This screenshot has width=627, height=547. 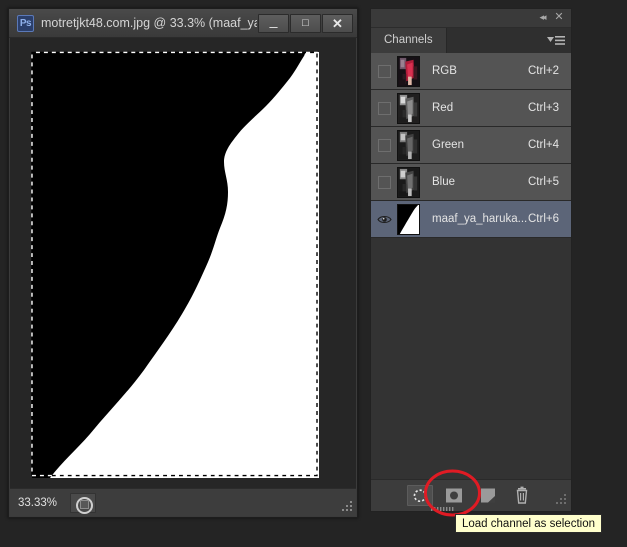 I want to click on channel-shortcut: Ctrl+6, so click(x=543, y=219).